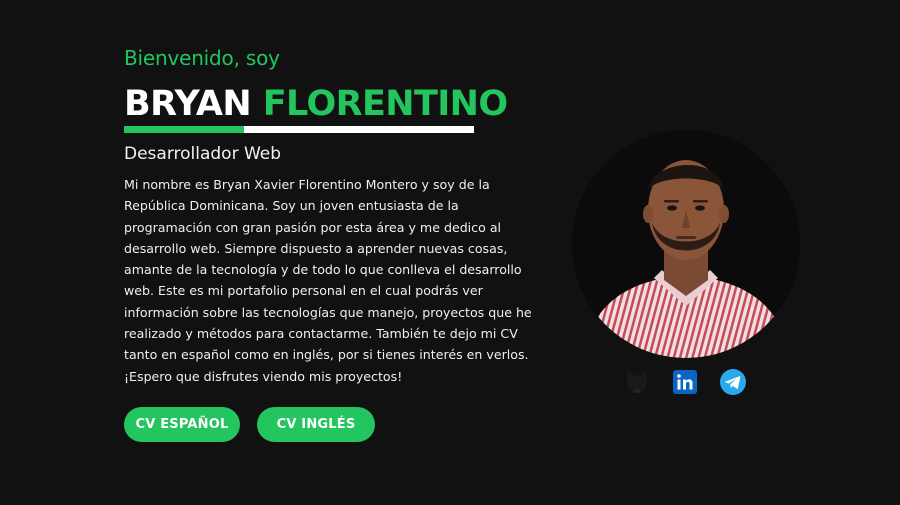 Image resolution: width=900 pixels, height=505 pixels. I want to click on name-underline, so click(299, 129).